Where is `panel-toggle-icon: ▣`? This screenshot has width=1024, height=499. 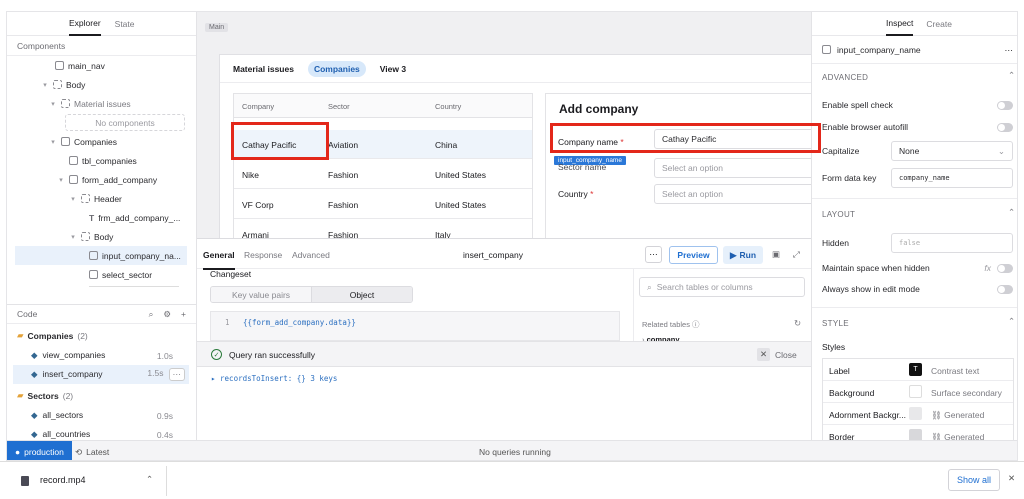
panel-toggle-icon: ▣ is located at coordinates (776, 254).